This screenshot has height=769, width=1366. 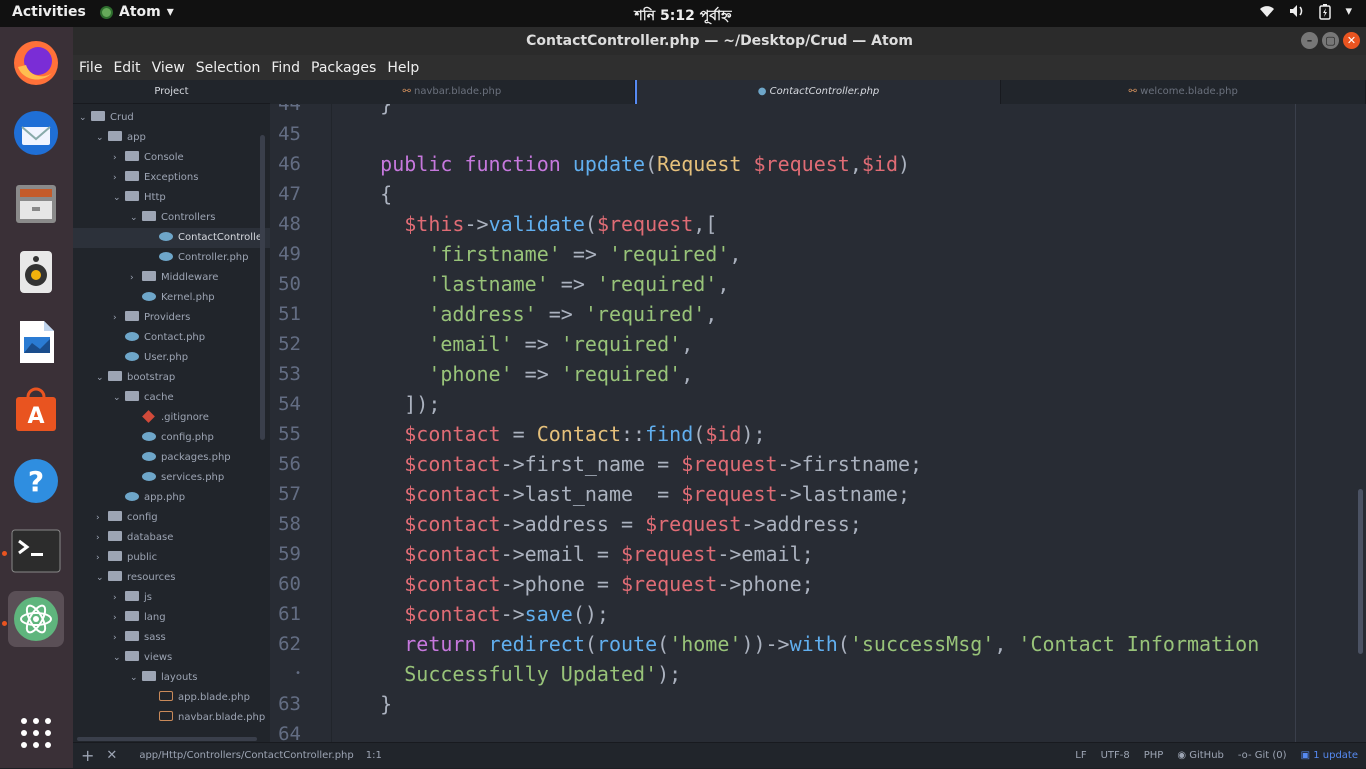 I want to click on git-button: -o- Git (0), so click(x=1262, y=756).